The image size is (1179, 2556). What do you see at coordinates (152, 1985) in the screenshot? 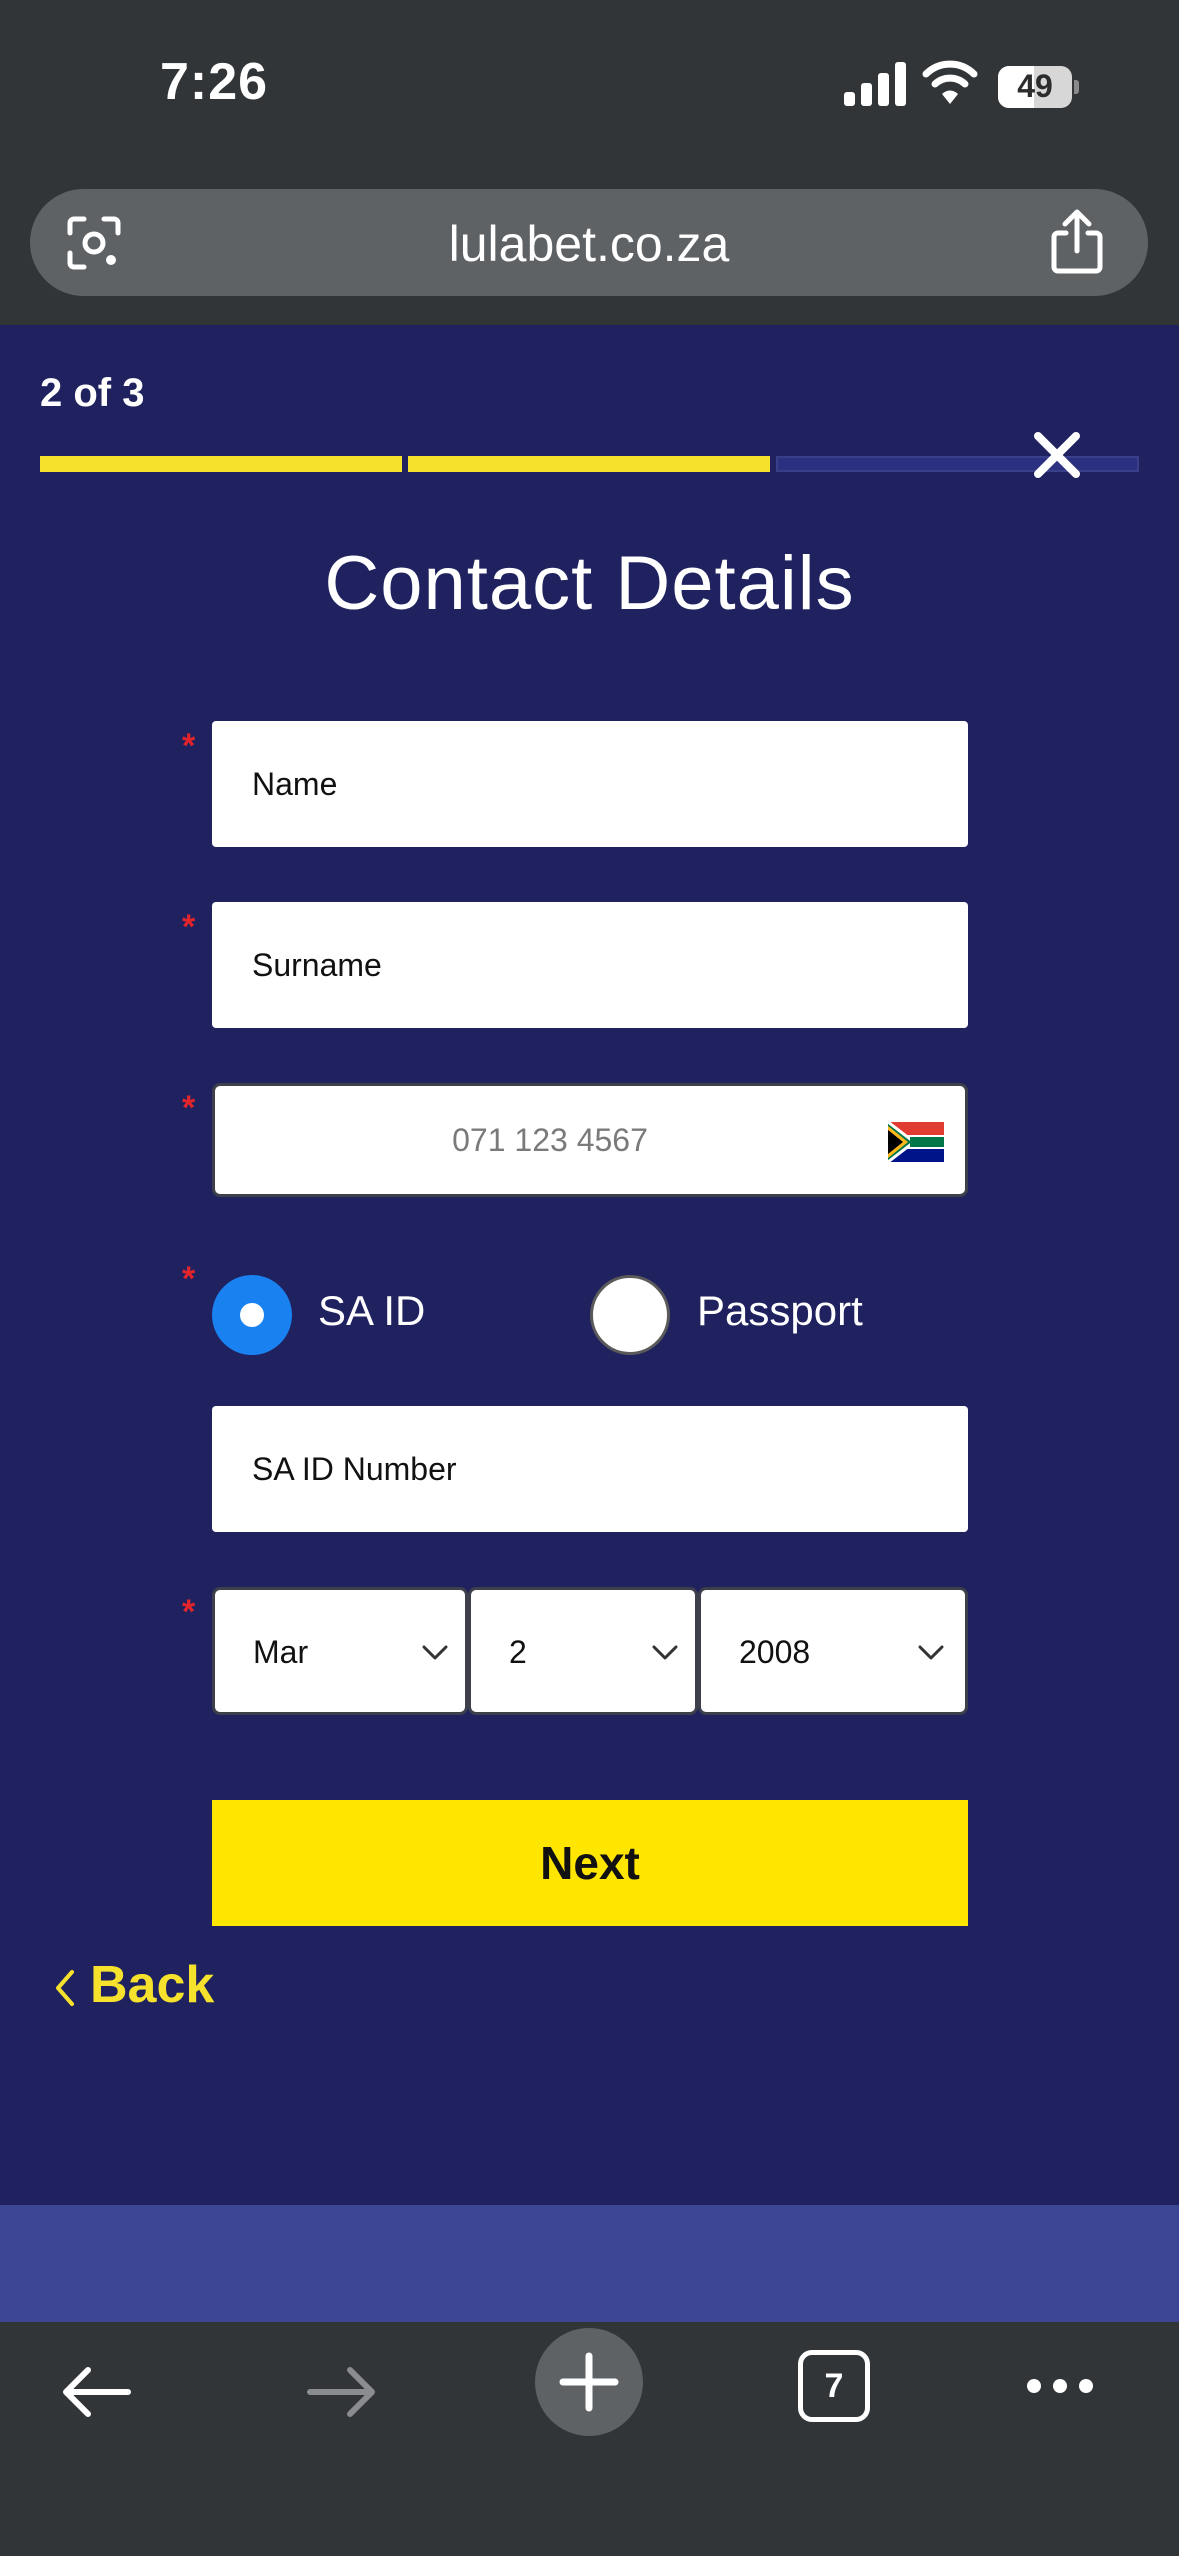
I see `back-label: Back` at bounding box center [152, 1985].